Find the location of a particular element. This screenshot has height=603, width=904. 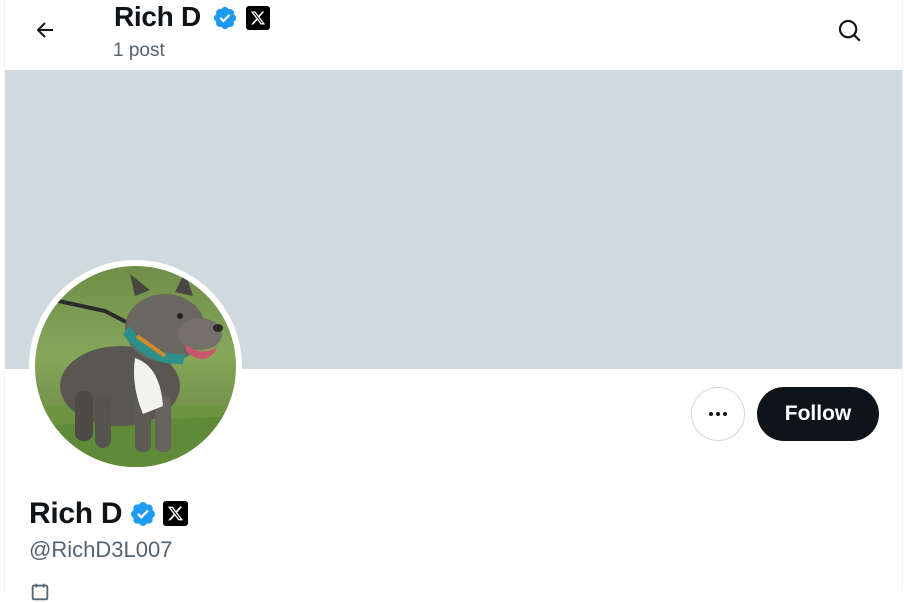

post-count: 1 post is located at coordinates (139, 50).